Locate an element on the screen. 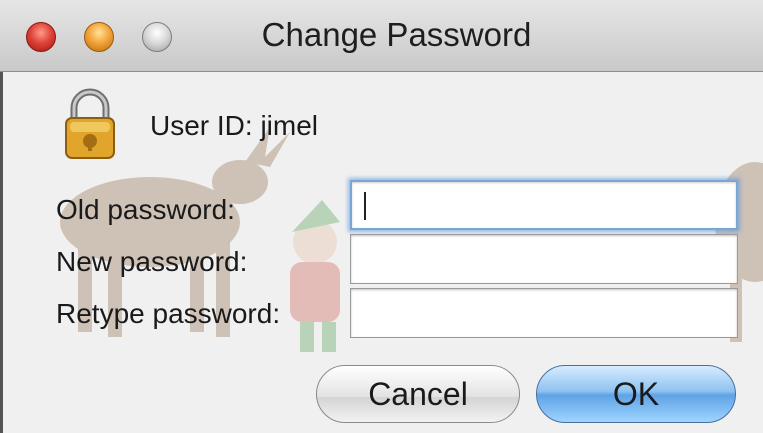 This screenshot has width=763, height=433. retype-password-label: Retype password: is located at coordinates (168, 313).